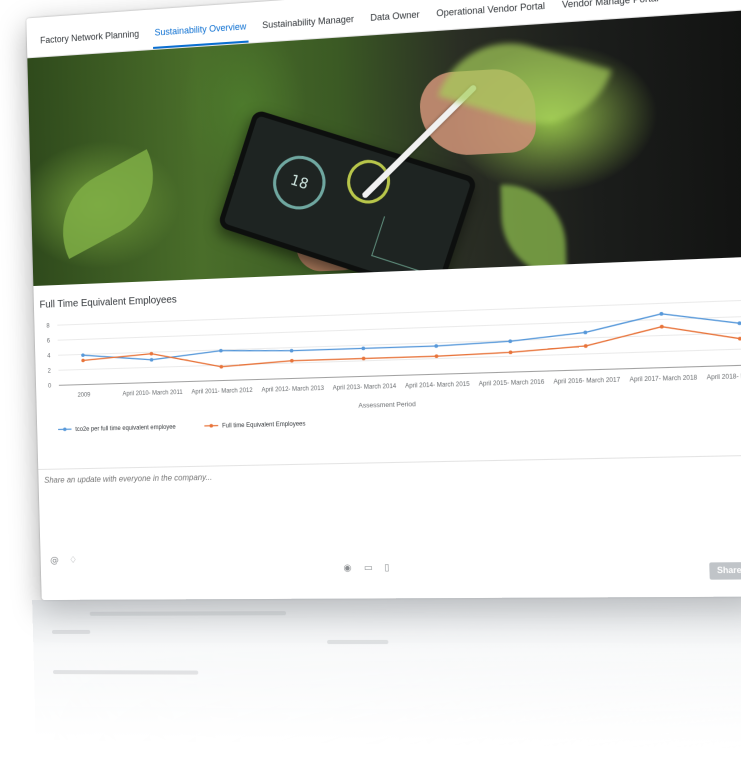 The height and width of the screenshot is (768, 741). What do you see at coordinates (85, 395) in the screenshot?
I see `x-tick-label: 2009` at bounding box center [85, 395].